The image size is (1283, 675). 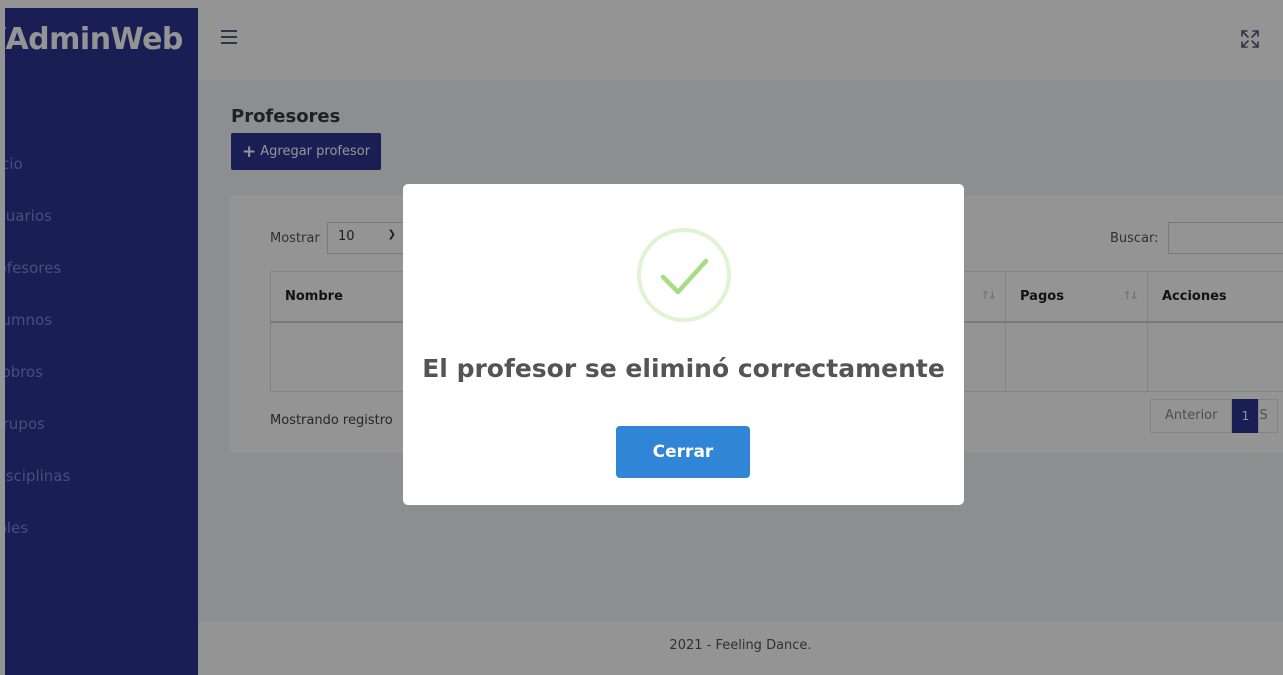 What do you see at coordinates (684, 275) in the screenshot?
I see `check-icon` at bounding box center [684, 275].